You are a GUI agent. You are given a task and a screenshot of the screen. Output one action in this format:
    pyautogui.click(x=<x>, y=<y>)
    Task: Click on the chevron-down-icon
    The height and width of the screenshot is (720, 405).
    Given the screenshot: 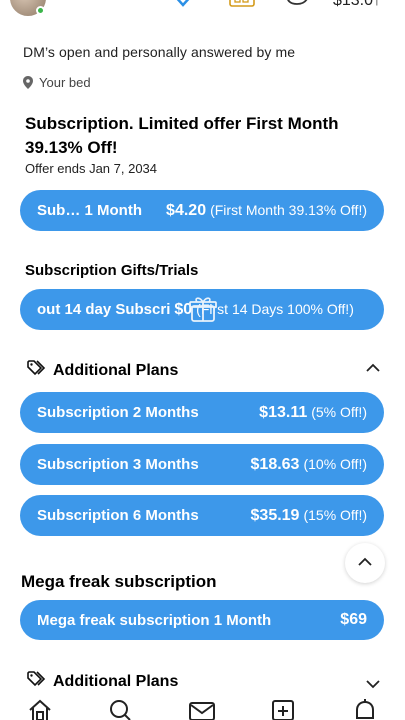 What is the action you would take?
    pyautogui.click(x=373, y=684)
    